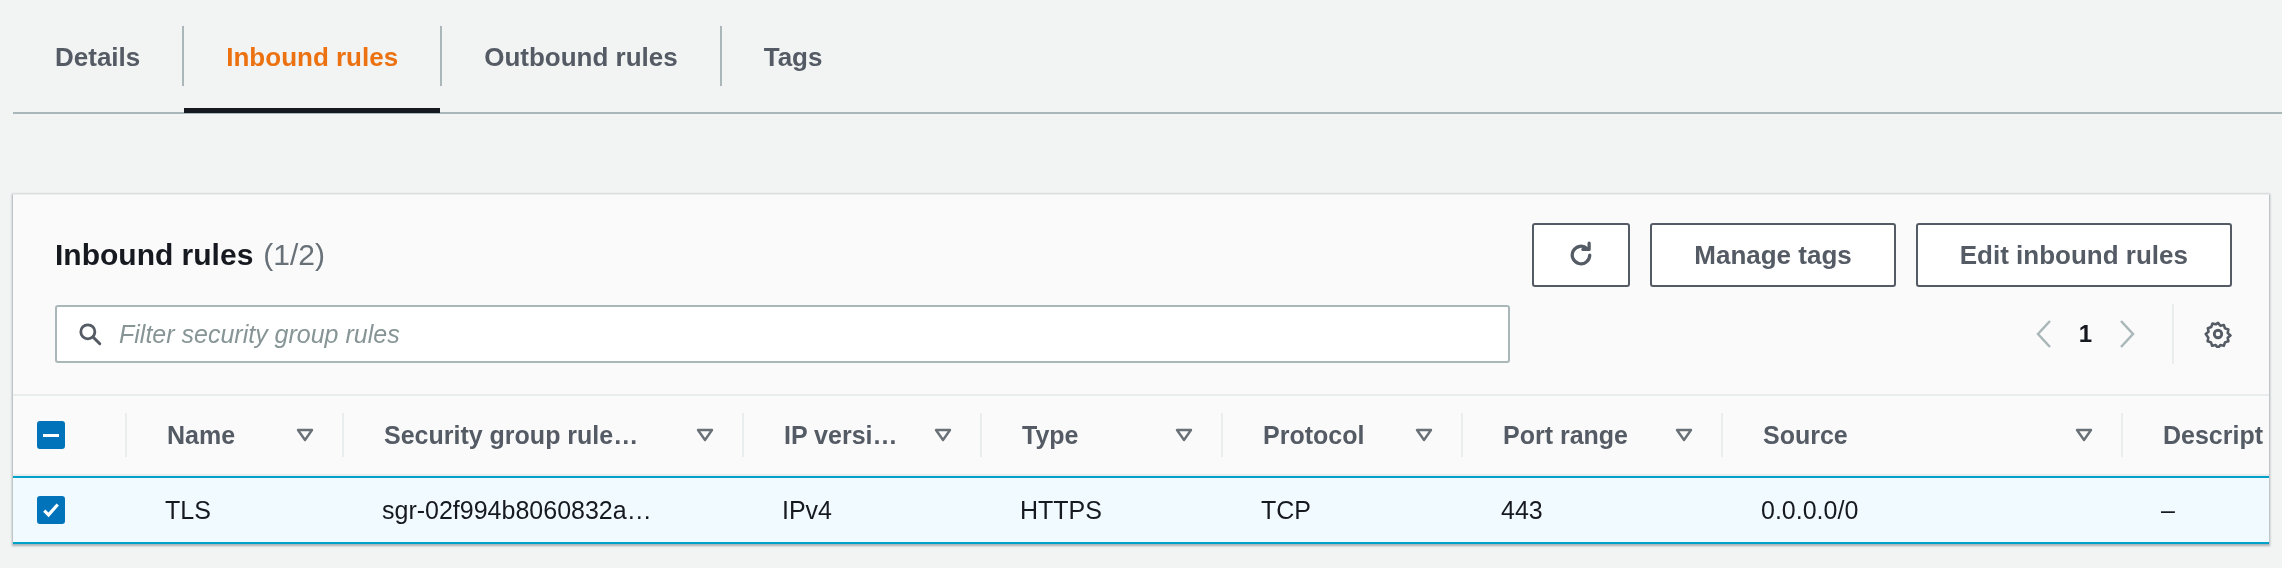 This screenshot has height=568, width=2282. I want to click on table-cell: HTTPS, so click(1061, 509).